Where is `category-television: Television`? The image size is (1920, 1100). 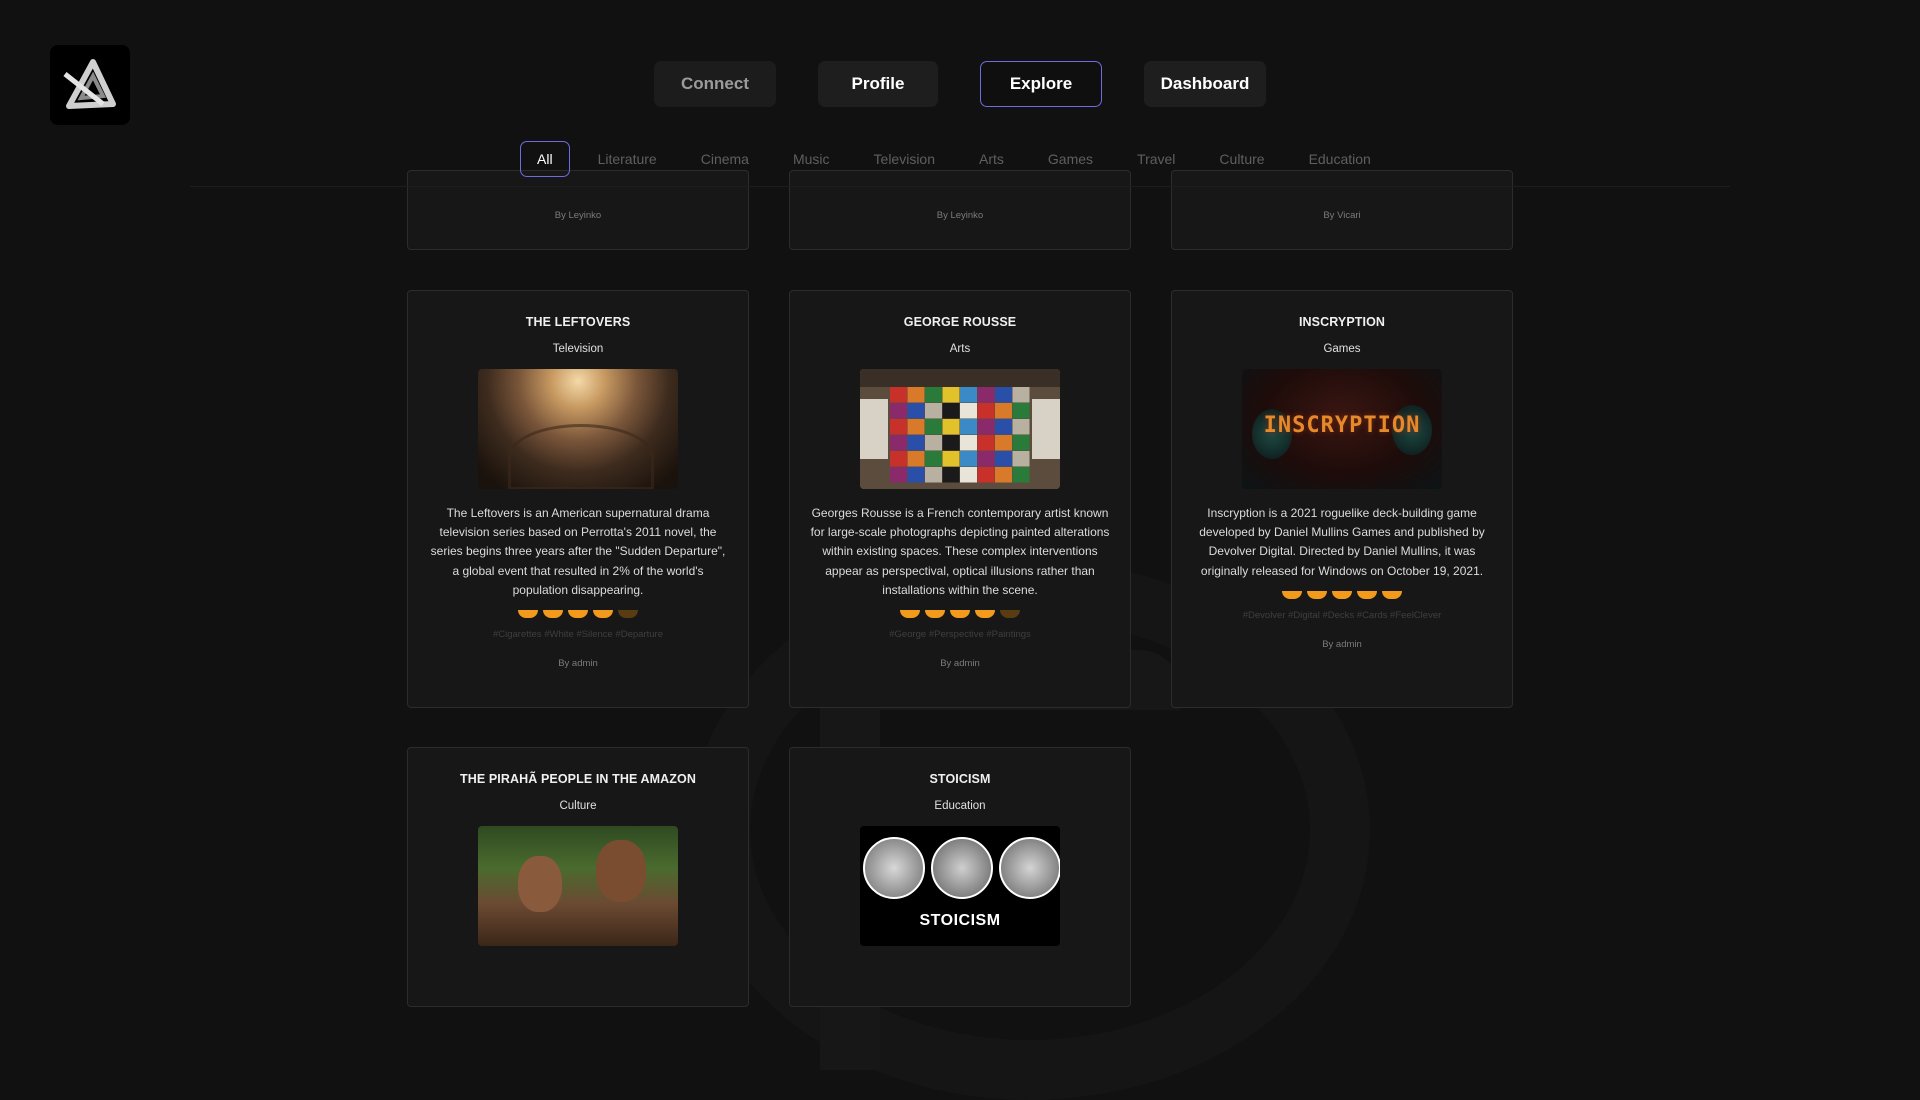
category-television: Television is located at coordinates (904, 159).